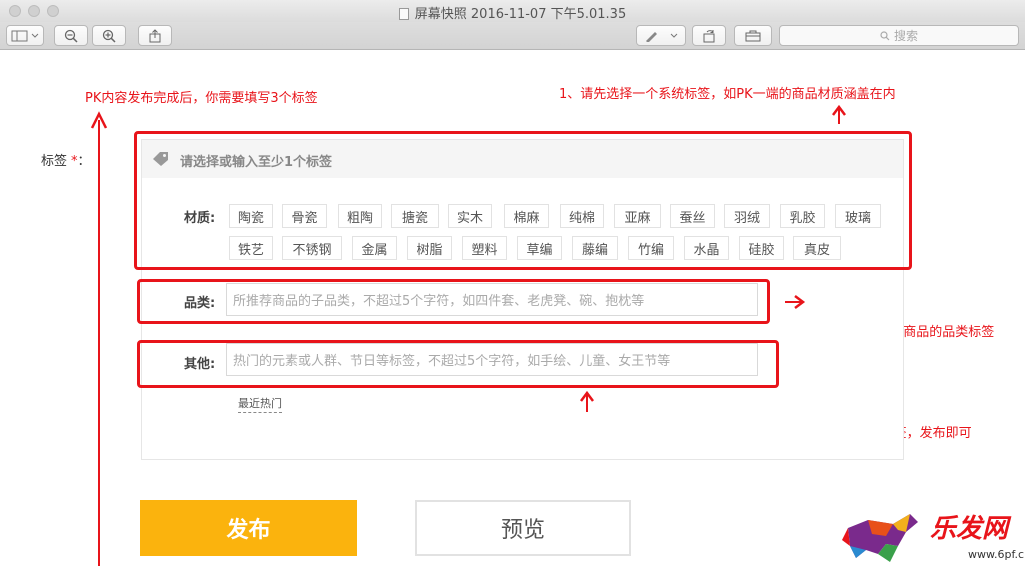  I want to click on watermark-logo: 乐发网 www.6pf.cn, so click(931, 539).